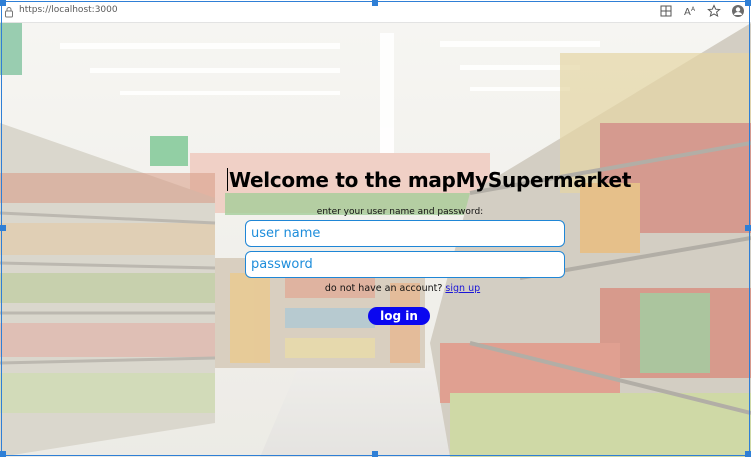 The image size is (751, 457). Describe the element at coordinates (748, 228) in the screenshot. I see `selection-handle-right` at that location.